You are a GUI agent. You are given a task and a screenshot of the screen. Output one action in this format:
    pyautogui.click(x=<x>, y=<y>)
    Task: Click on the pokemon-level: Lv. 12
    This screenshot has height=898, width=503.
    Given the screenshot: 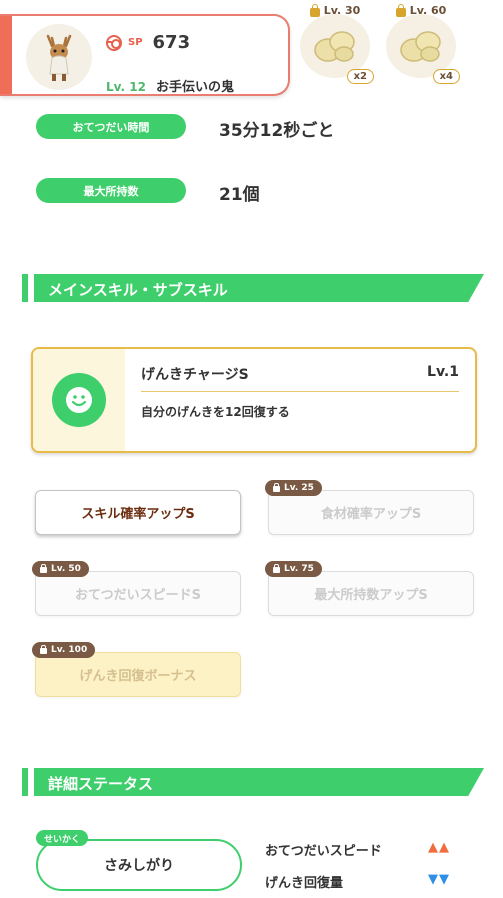 What is the action you would take?
    pyautogui.click(x=126, y=87)
    